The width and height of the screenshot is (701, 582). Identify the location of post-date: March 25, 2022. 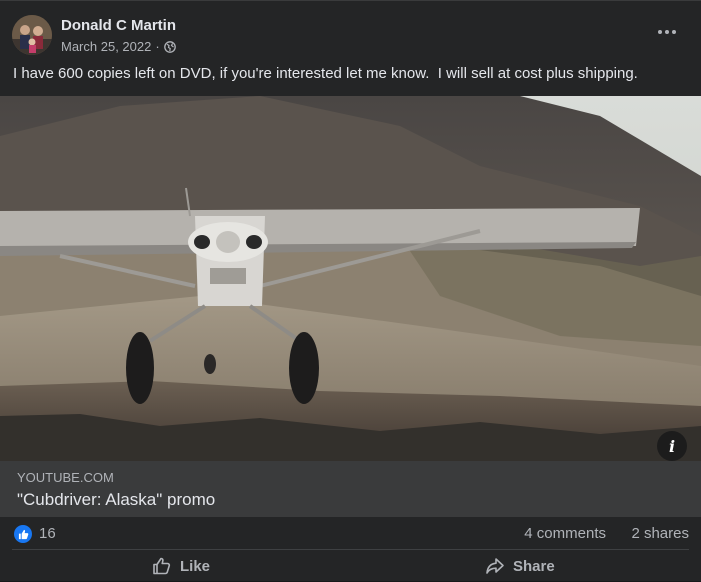
(106, 46).